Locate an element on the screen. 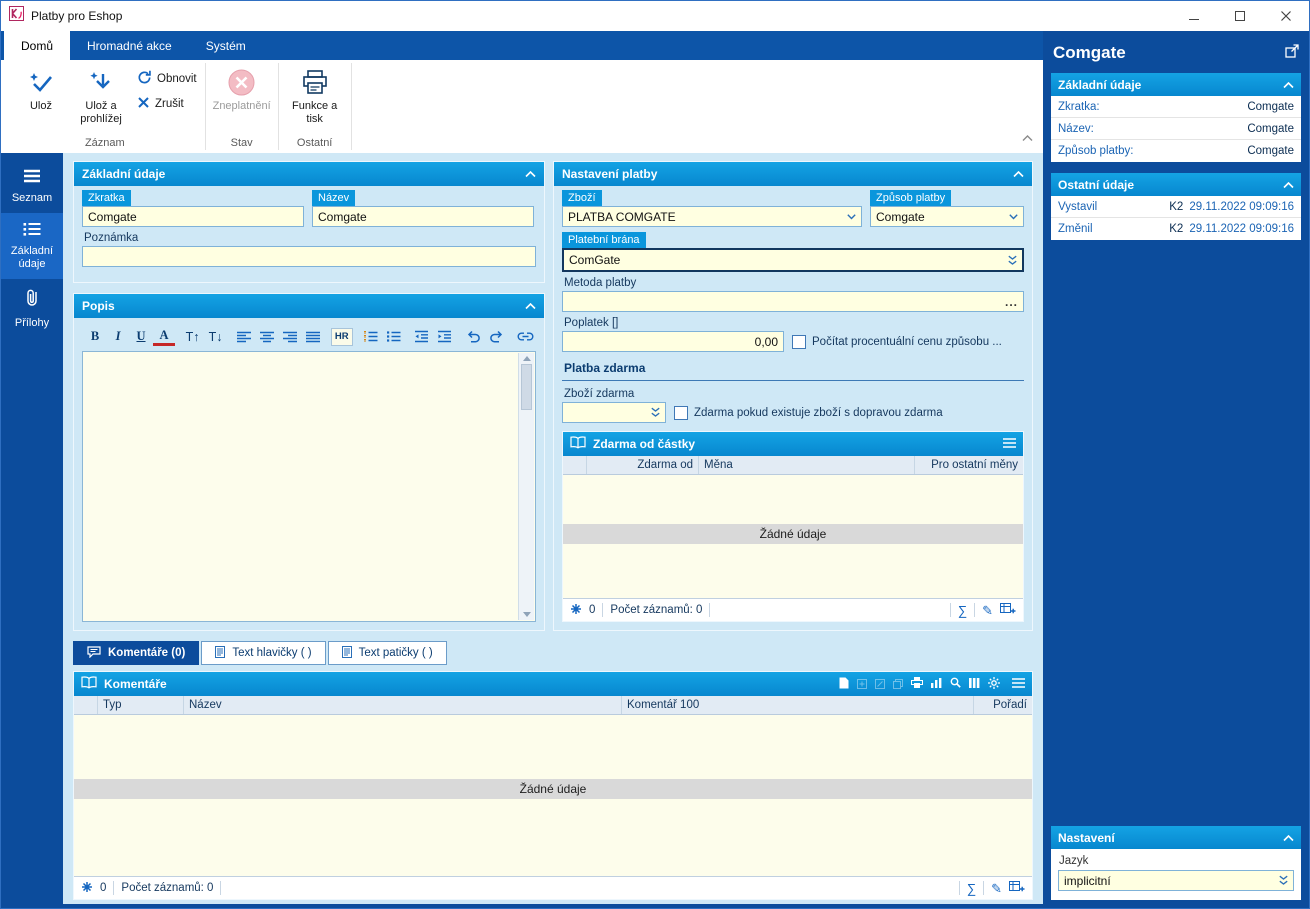 This screenshot has width=1310, height=909. zbozi-zdarma-combobox is located at coordinates (614, 412).